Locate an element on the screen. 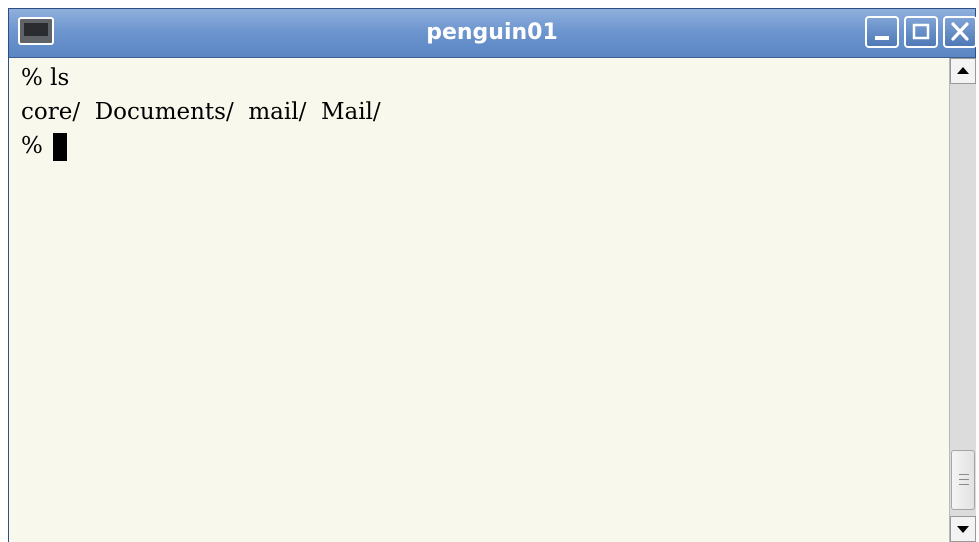 The image size is (979, 542). terminal-prompt-line: % is located at coordinates (36, 146).